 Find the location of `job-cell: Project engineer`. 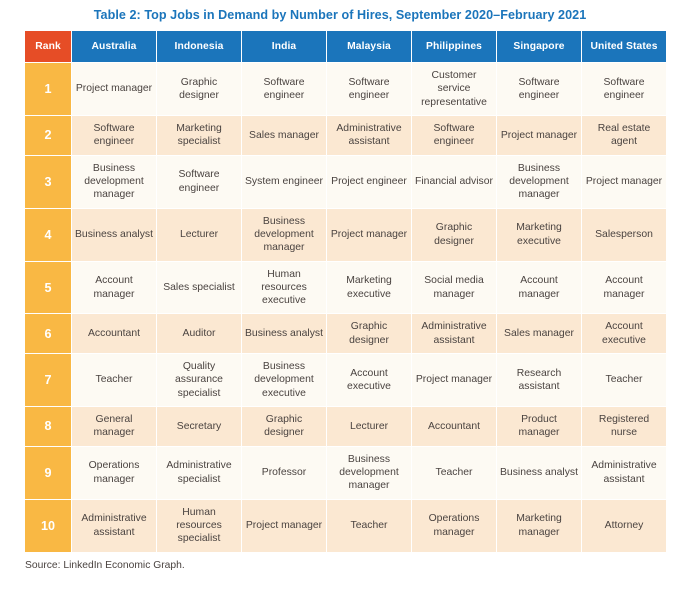

job-cell: Project engineer is located at coordinates (369, 181).